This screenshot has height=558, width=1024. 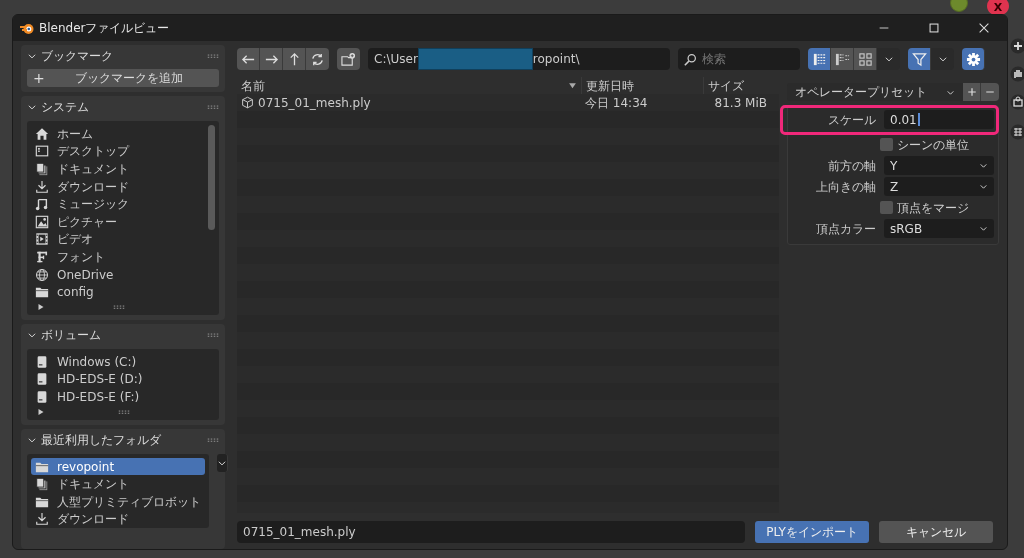 What do you see at coordinates (123, 397) in the screenshot?
I see `folder-item: HD-EDS-E (F:)` at bounding box center [123, 397].